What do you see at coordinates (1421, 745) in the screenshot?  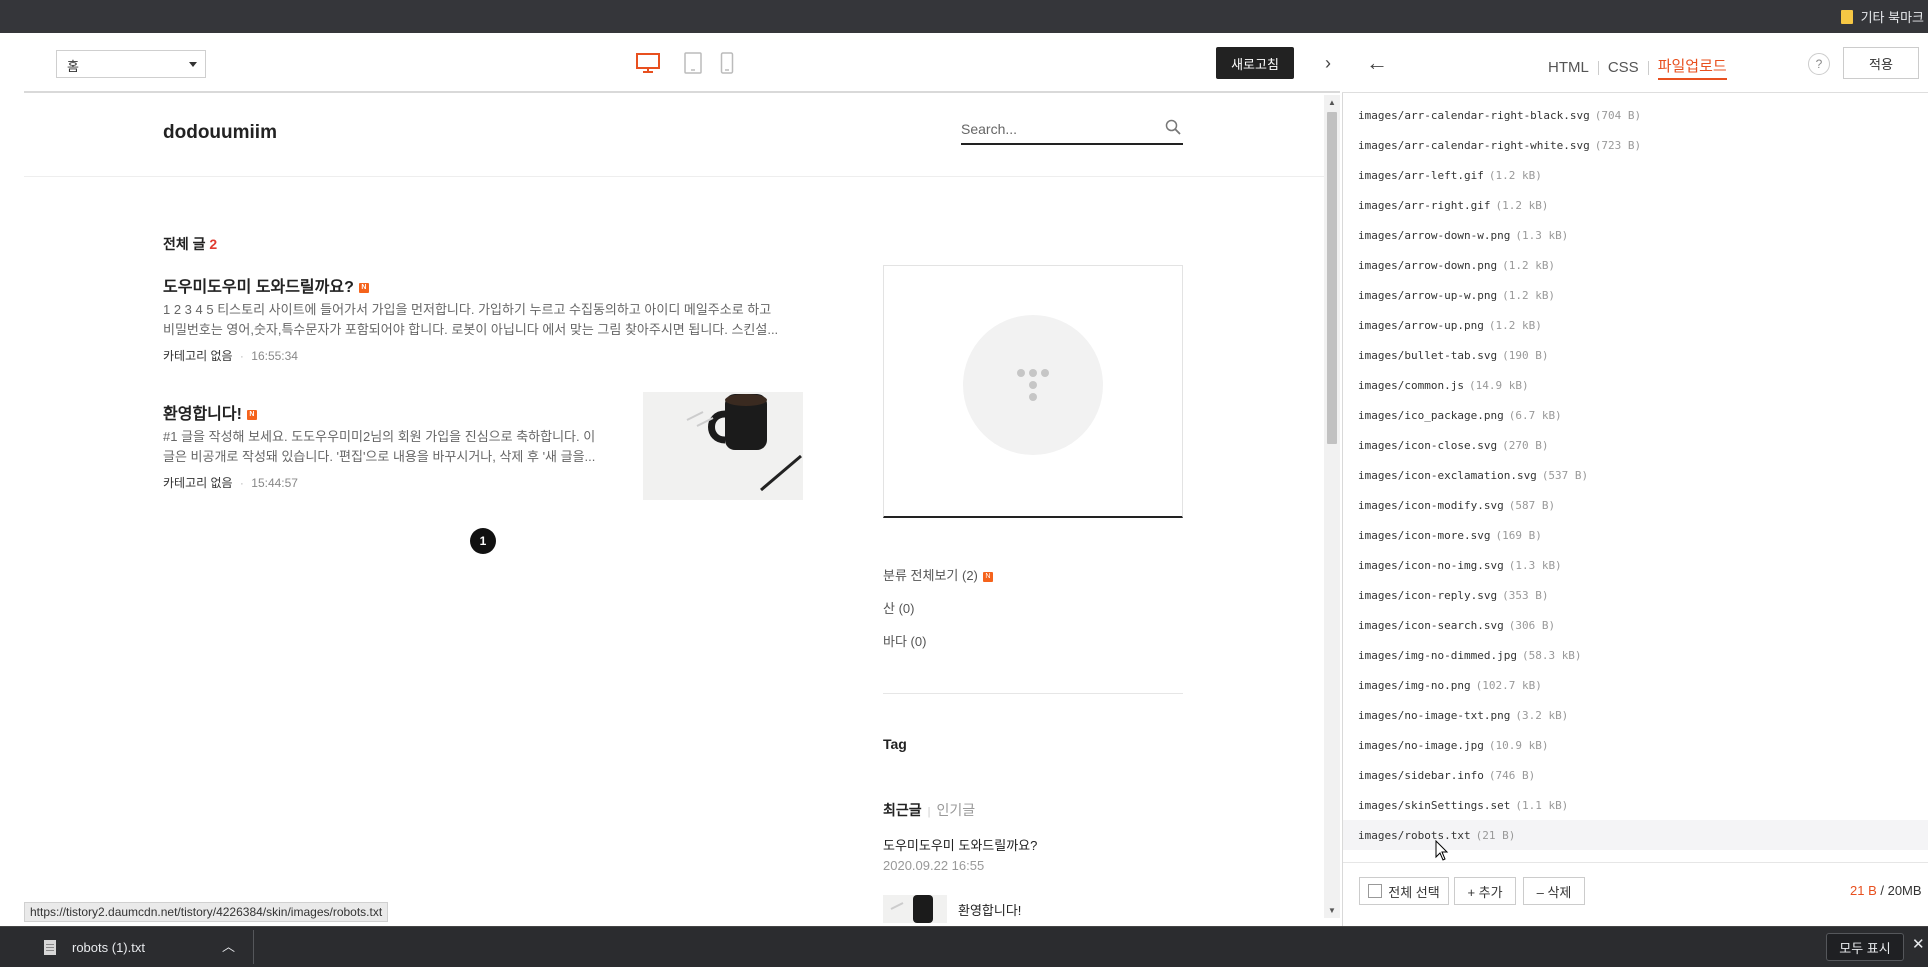 I see `file-name: images/no-image.jpg` at bounding box center [1421, 745].